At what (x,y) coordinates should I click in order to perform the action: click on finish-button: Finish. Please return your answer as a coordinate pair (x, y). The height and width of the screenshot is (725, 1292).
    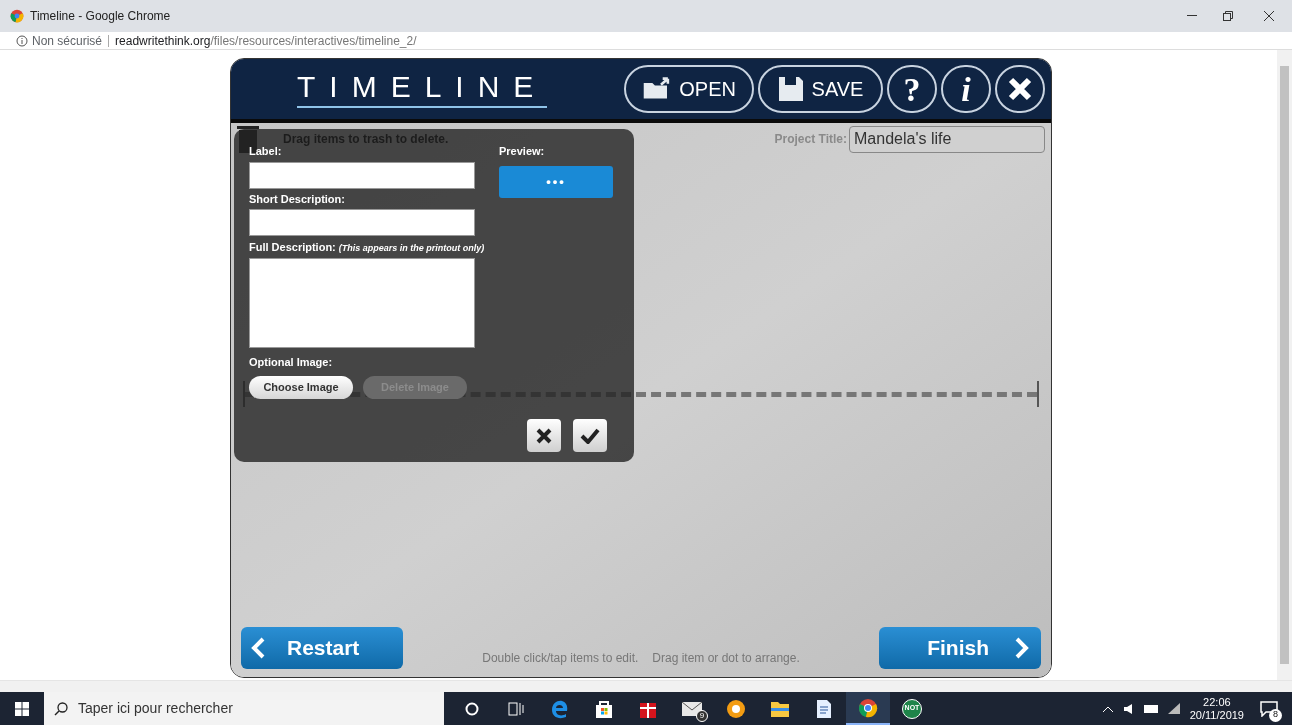
    Looking at the image, I should click on (960, 648).